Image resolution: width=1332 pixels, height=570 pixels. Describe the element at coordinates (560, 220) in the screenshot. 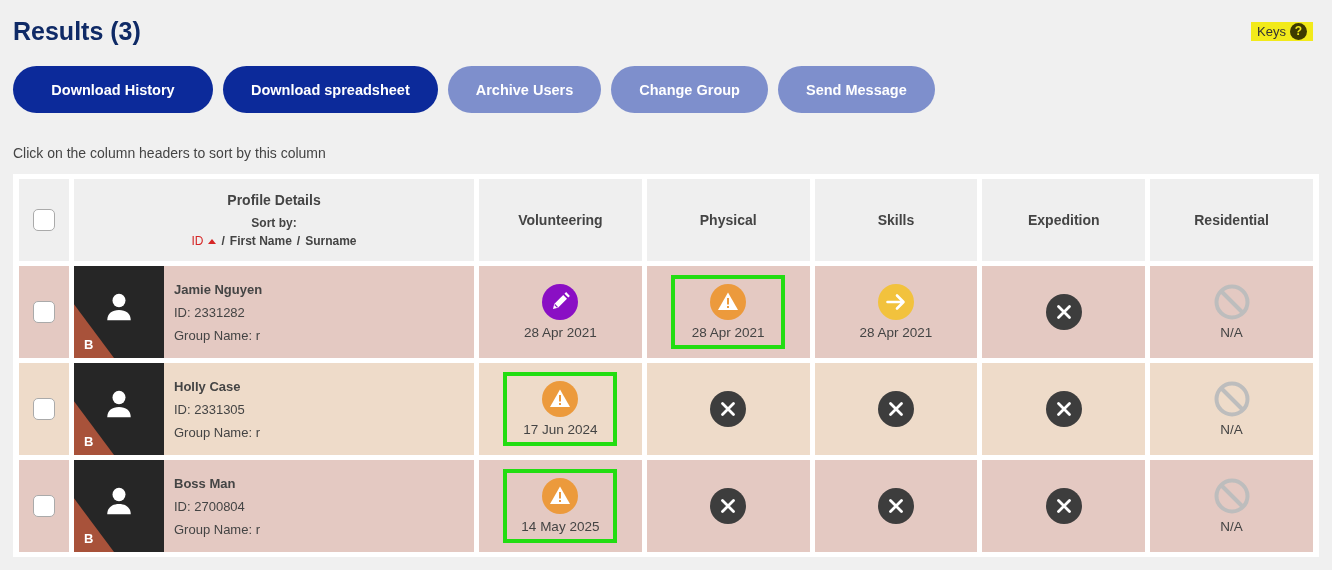

I see `column-header: Volunteering` at that location.